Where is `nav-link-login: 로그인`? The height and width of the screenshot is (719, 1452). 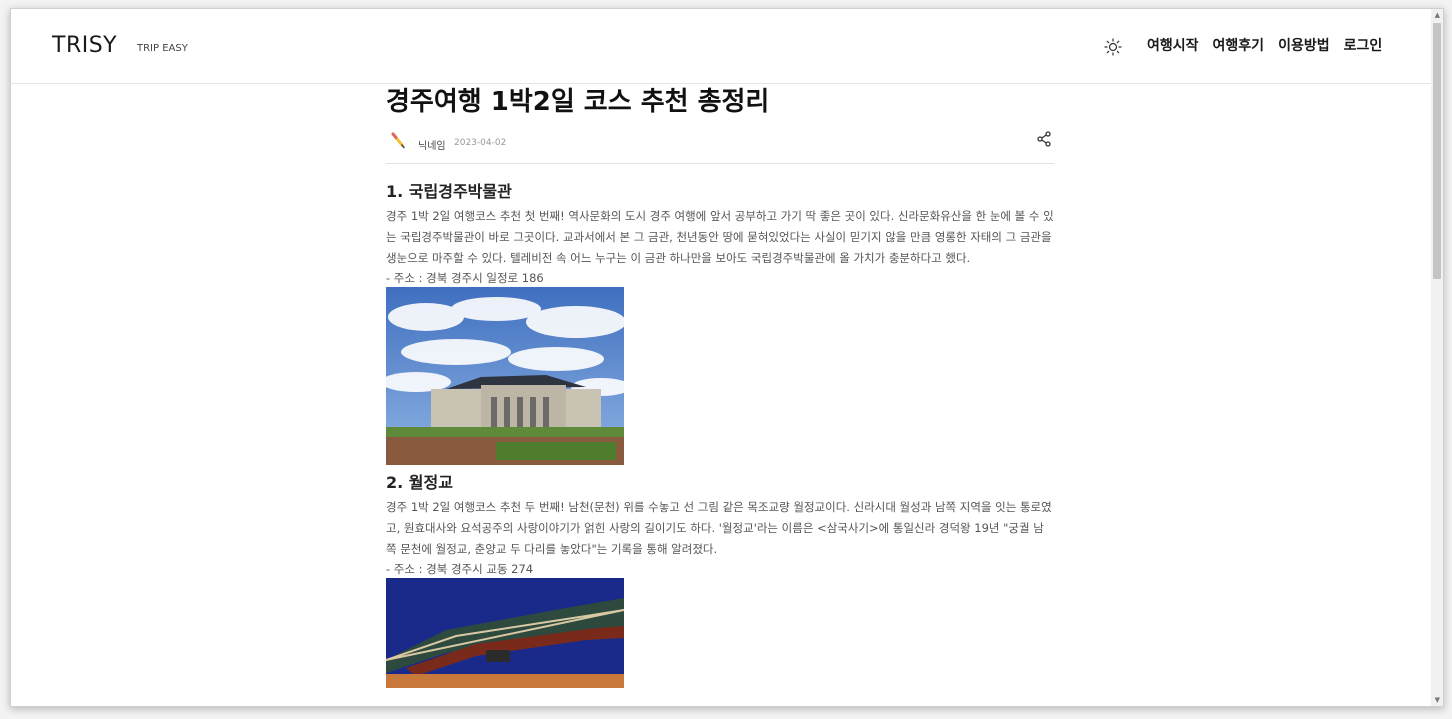
nav-link-login: 로그인 is located at coordinates (1363, 45).